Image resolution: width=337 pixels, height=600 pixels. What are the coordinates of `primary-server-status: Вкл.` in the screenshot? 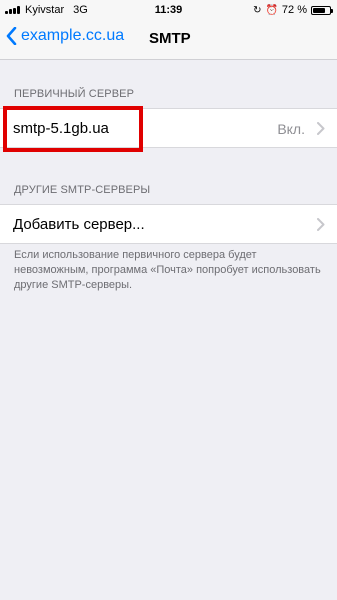 It's located at (291, 129).